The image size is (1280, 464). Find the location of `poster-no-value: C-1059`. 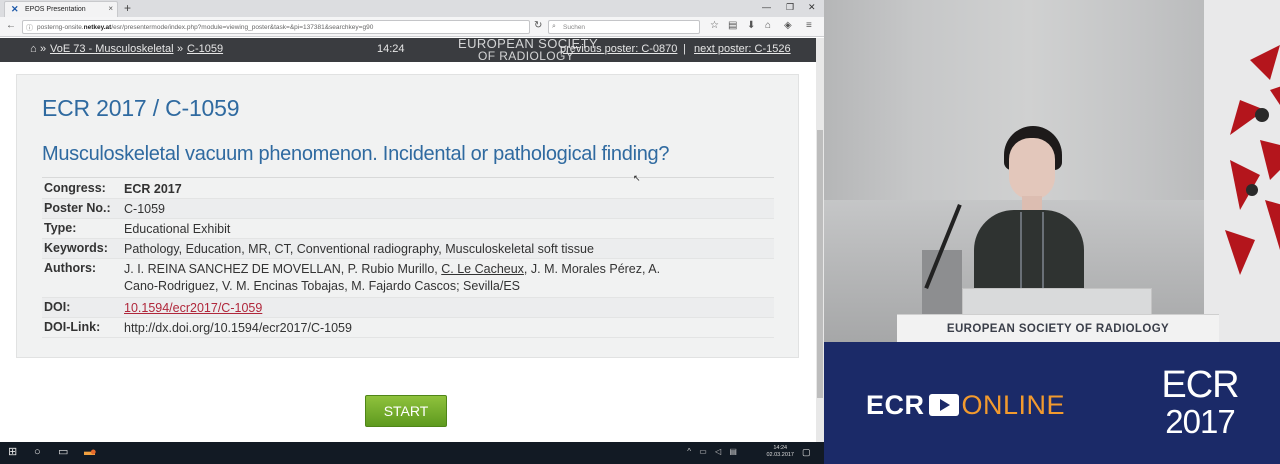

poster-no-value: C-1059 is located at coordinates (144, 209).